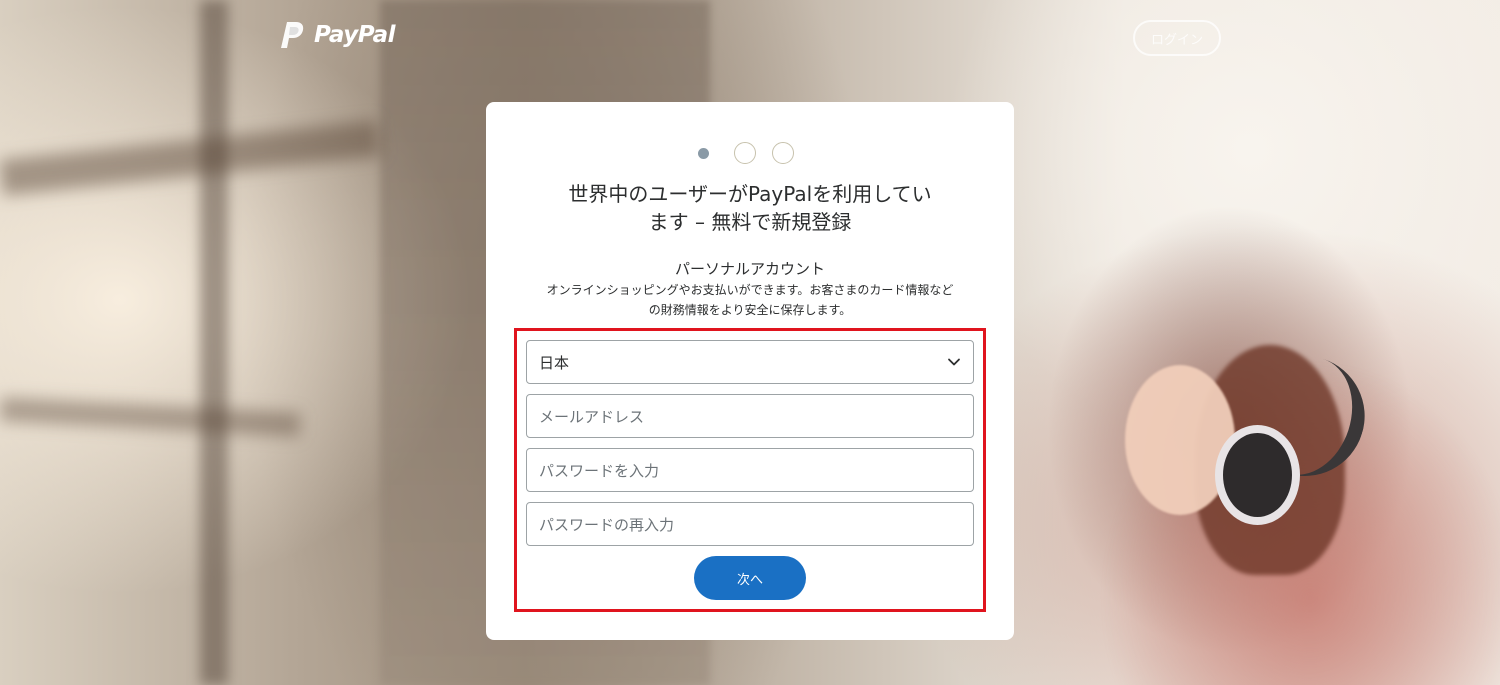 The image size is (1500, 685). What do you see at coordinates (750, 578) in the screenshot?
I see `next-button: 次へ` at bounding box center [750, 578].